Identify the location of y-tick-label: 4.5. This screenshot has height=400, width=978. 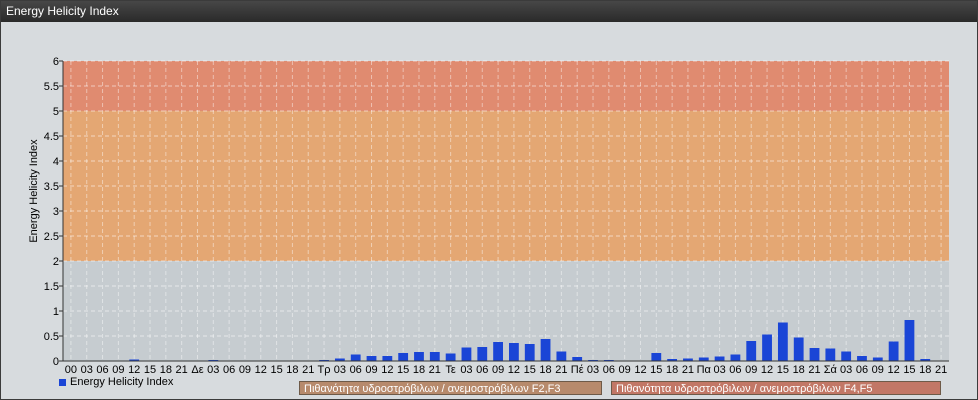
(51, 137).